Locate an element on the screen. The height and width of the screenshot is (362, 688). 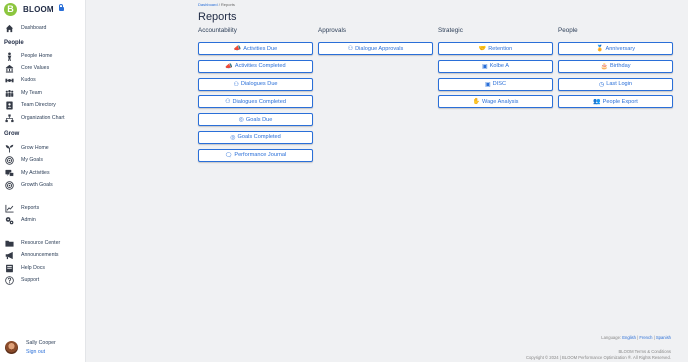
home-icon is located at coordinates (9, 28).